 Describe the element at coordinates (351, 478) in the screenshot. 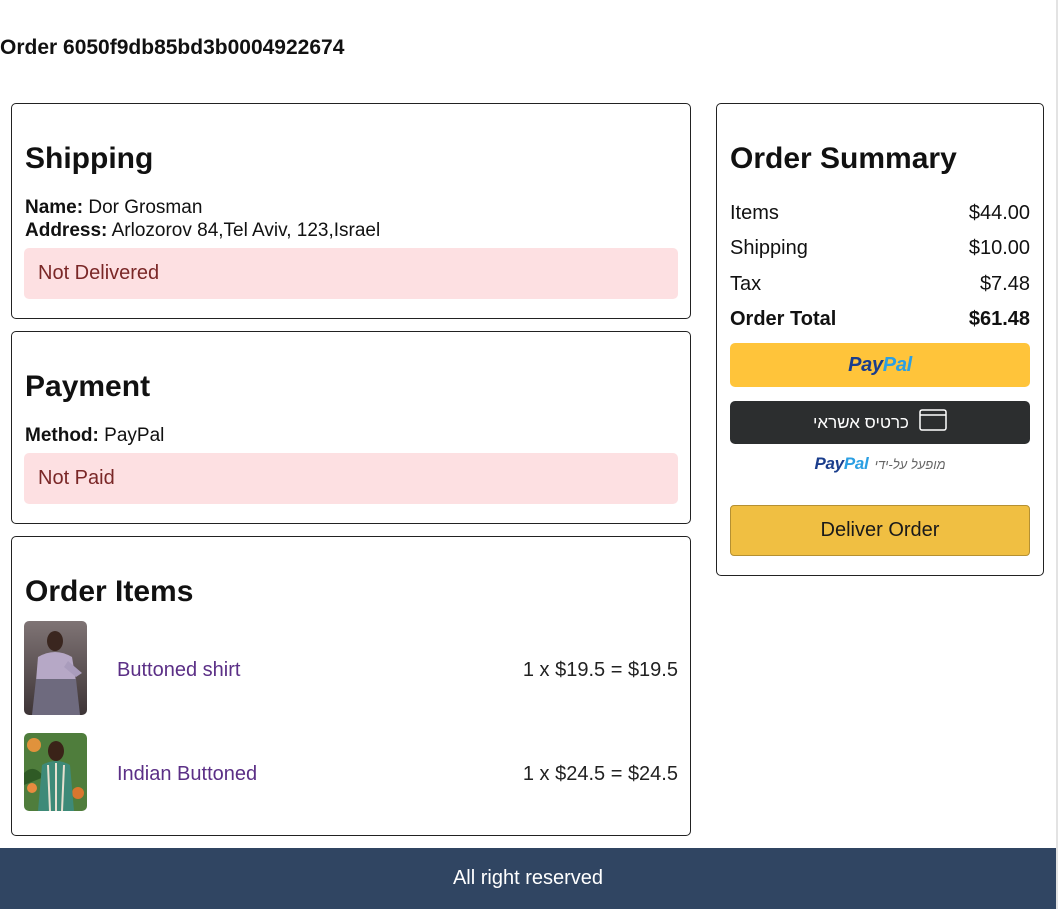

I see `payment-status-alert: Not Paid` at that location.